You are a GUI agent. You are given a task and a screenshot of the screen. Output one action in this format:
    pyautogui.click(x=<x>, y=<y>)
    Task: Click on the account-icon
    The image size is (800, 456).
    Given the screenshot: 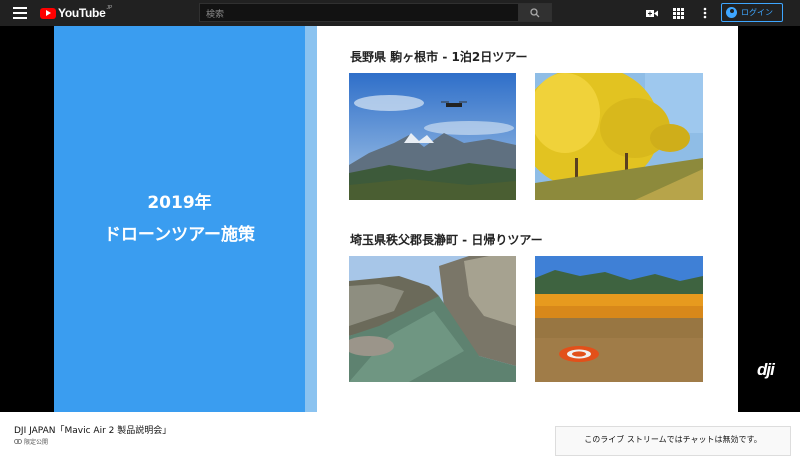 What is the action you would take?
    pyautogui.click(x=731, y=12)
    